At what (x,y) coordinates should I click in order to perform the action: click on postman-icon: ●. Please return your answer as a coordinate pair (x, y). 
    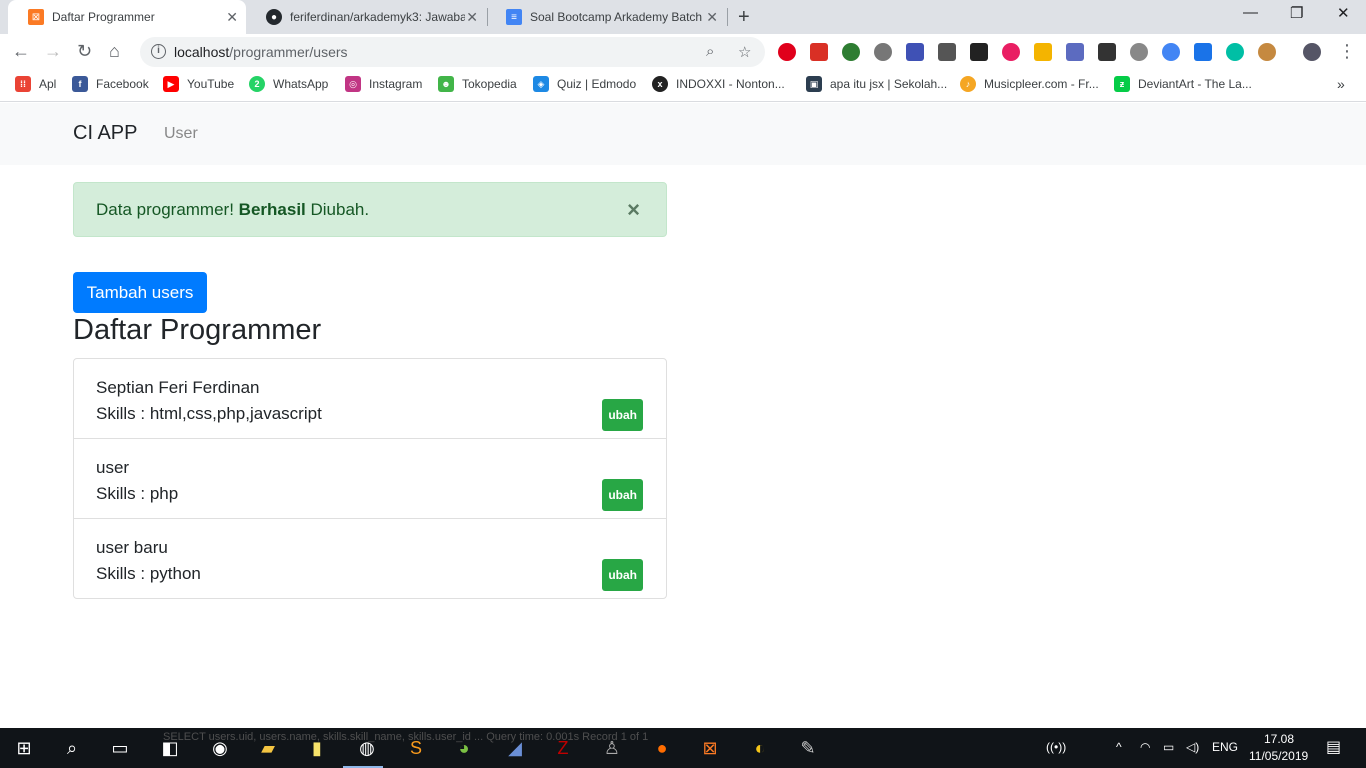
    Looking at the image, I should click on (662, 748).